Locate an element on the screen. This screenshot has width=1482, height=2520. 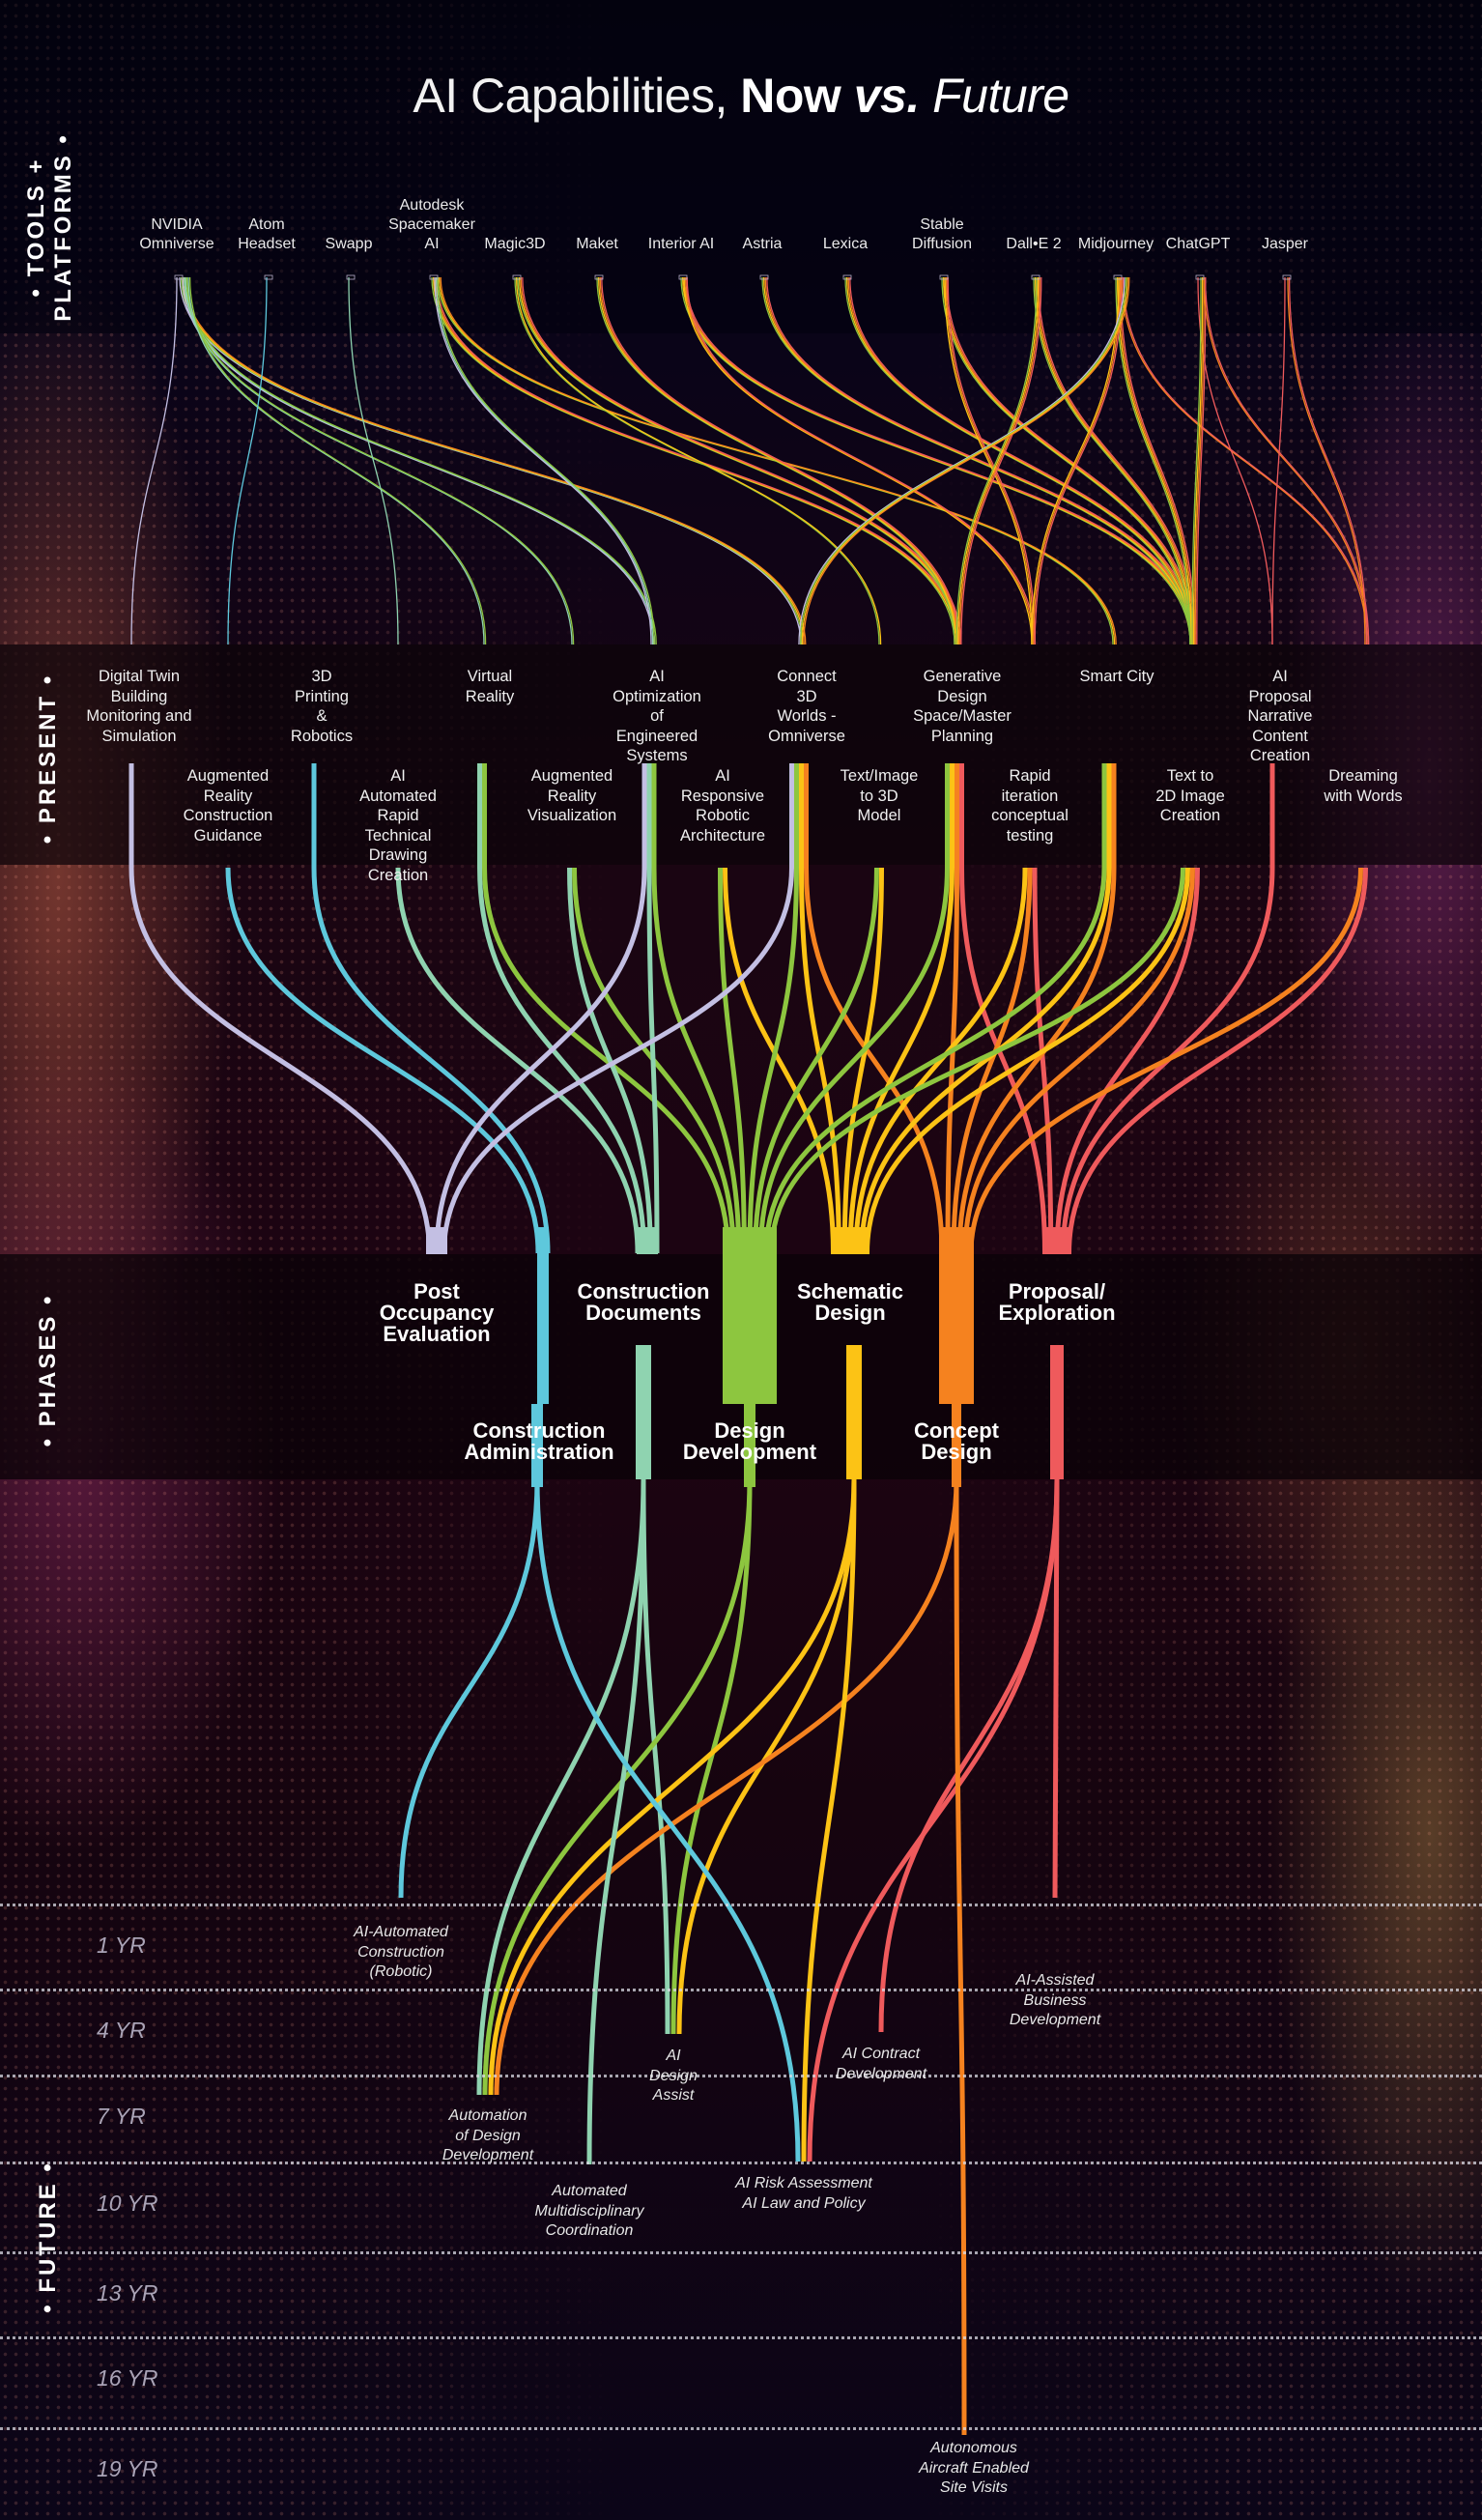
tool-label: Magic3D is located at coordinates (515, 244).